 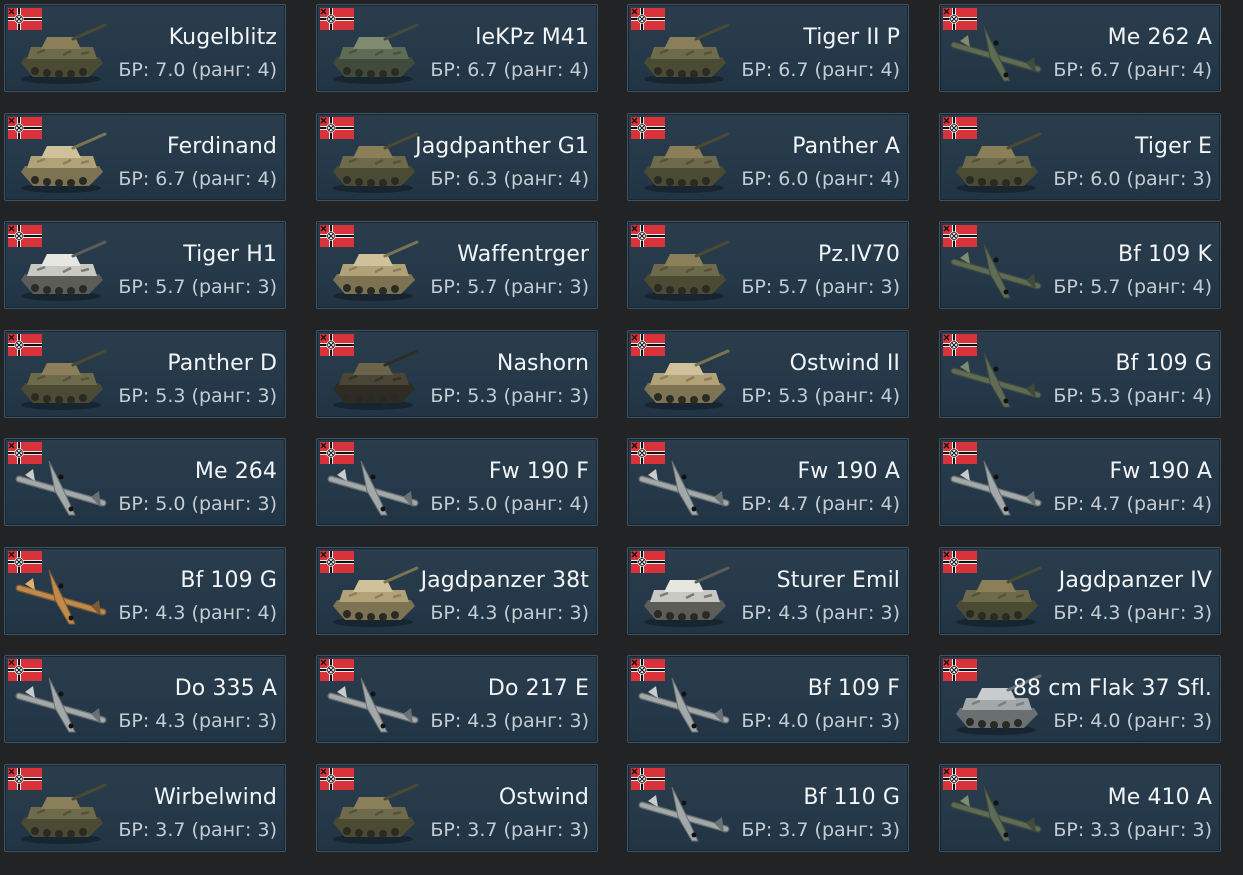 What do you see at coordinates (145, 265) in the screenshot?
I see `vehicle-card-tiger-h1: Tiger H1 БР: 5.7 (ранг: 3)` at bounding box center [145, 265].